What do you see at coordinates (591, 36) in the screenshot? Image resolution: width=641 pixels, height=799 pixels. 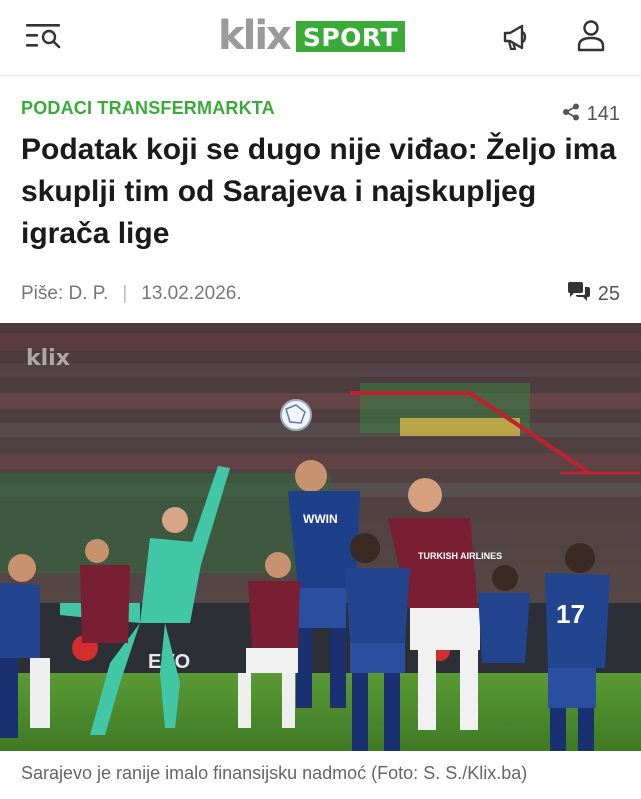 I see `user-icon` at bounding box center [591, 36].